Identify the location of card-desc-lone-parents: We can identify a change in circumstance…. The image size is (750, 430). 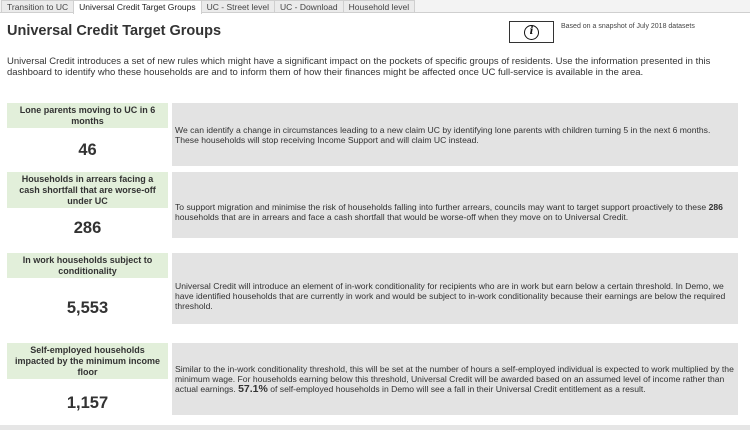
(455, 134).